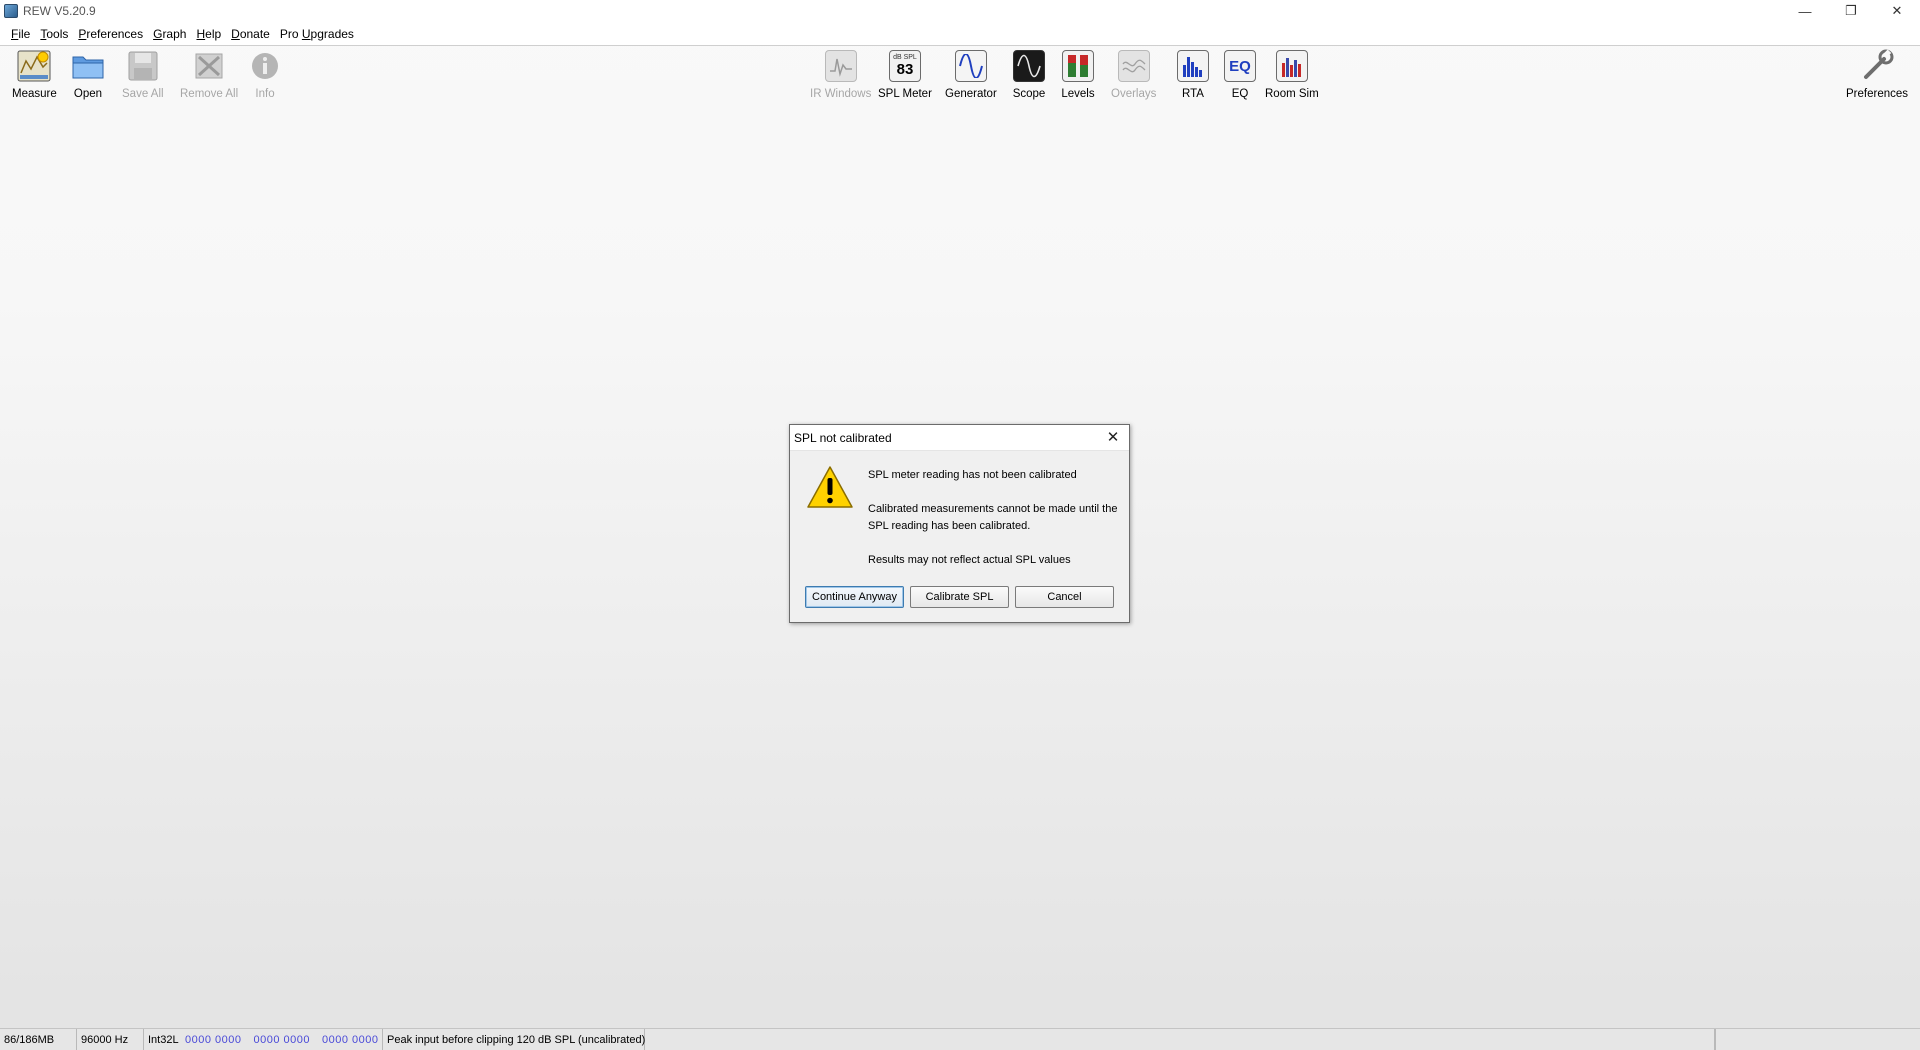  Describe the element at coordinates (110, 34) in the screenshot. I see `menu-preferences: Preferences` at that location.